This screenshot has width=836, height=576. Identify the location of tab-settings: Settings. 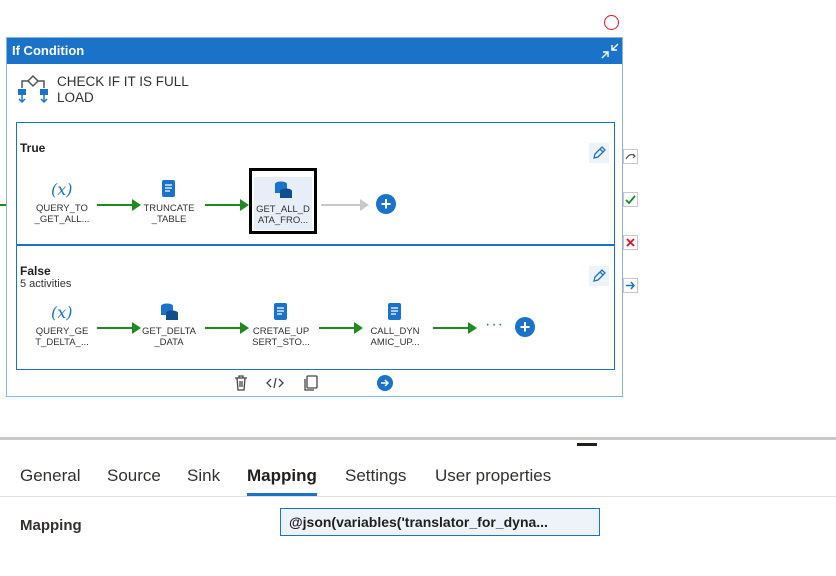
(375, 476).